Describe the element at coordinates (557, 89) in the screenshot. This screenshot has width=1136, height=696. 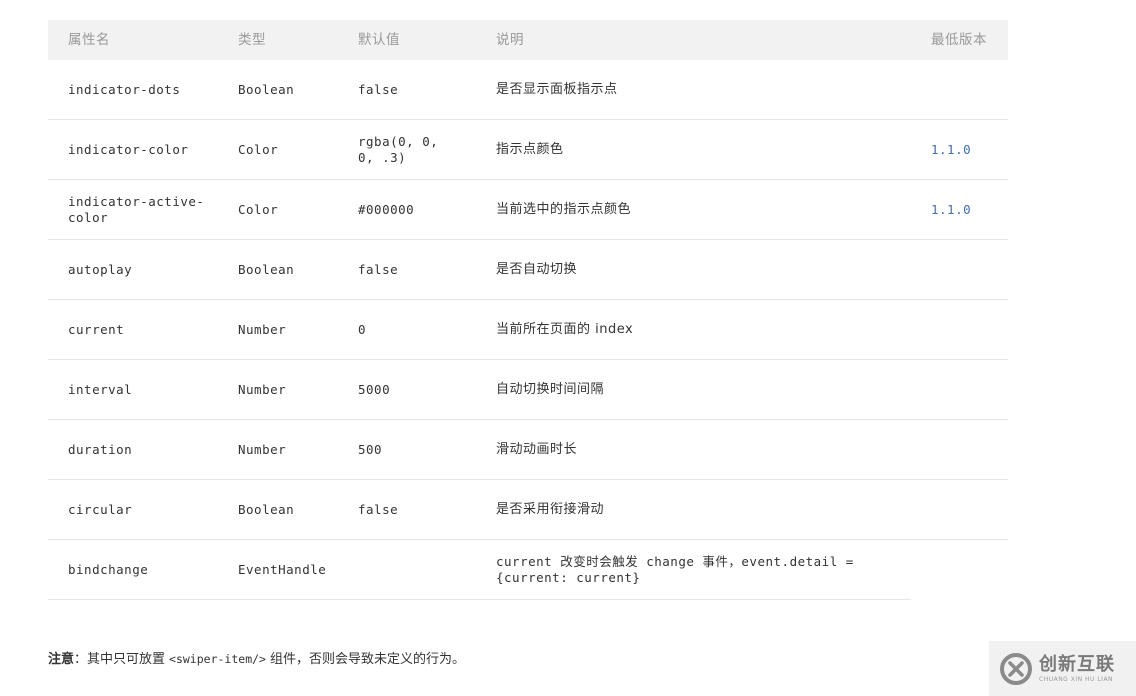
I see `attribute-description: 是否显示面板指示点` at that location.